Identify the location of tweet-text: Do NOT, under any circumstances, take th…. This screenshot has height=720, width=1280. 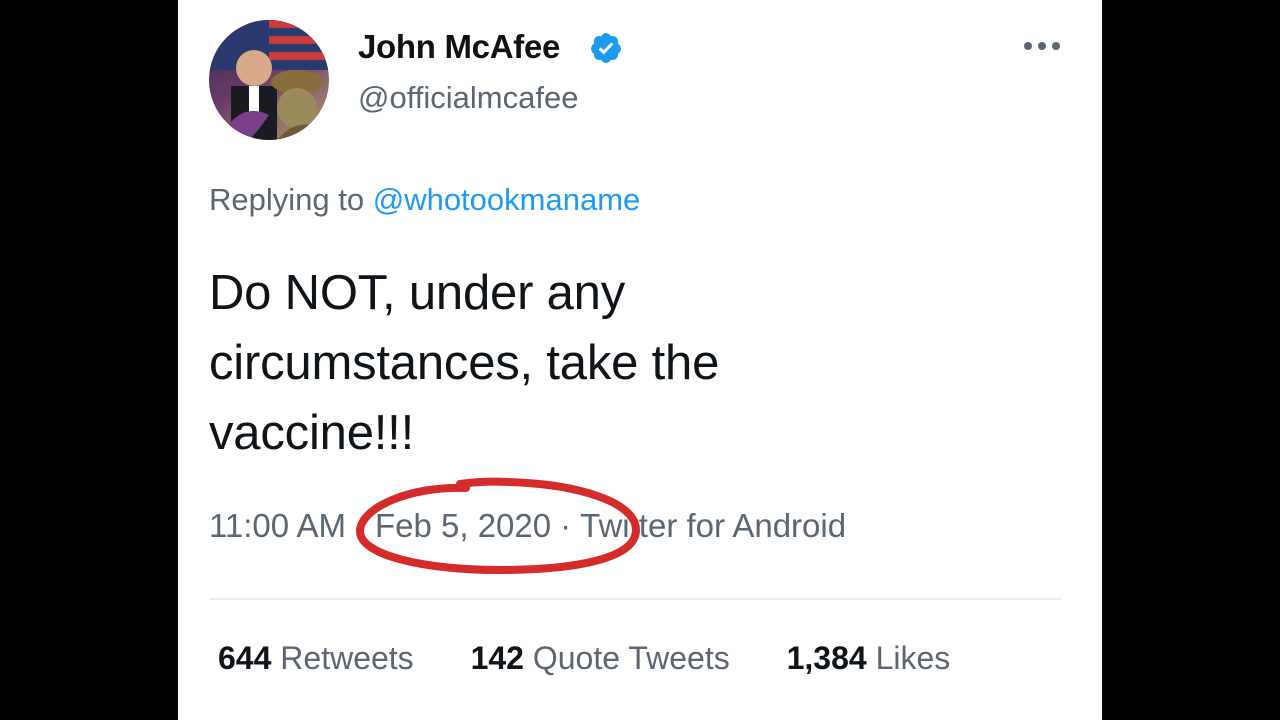
(464, 363).